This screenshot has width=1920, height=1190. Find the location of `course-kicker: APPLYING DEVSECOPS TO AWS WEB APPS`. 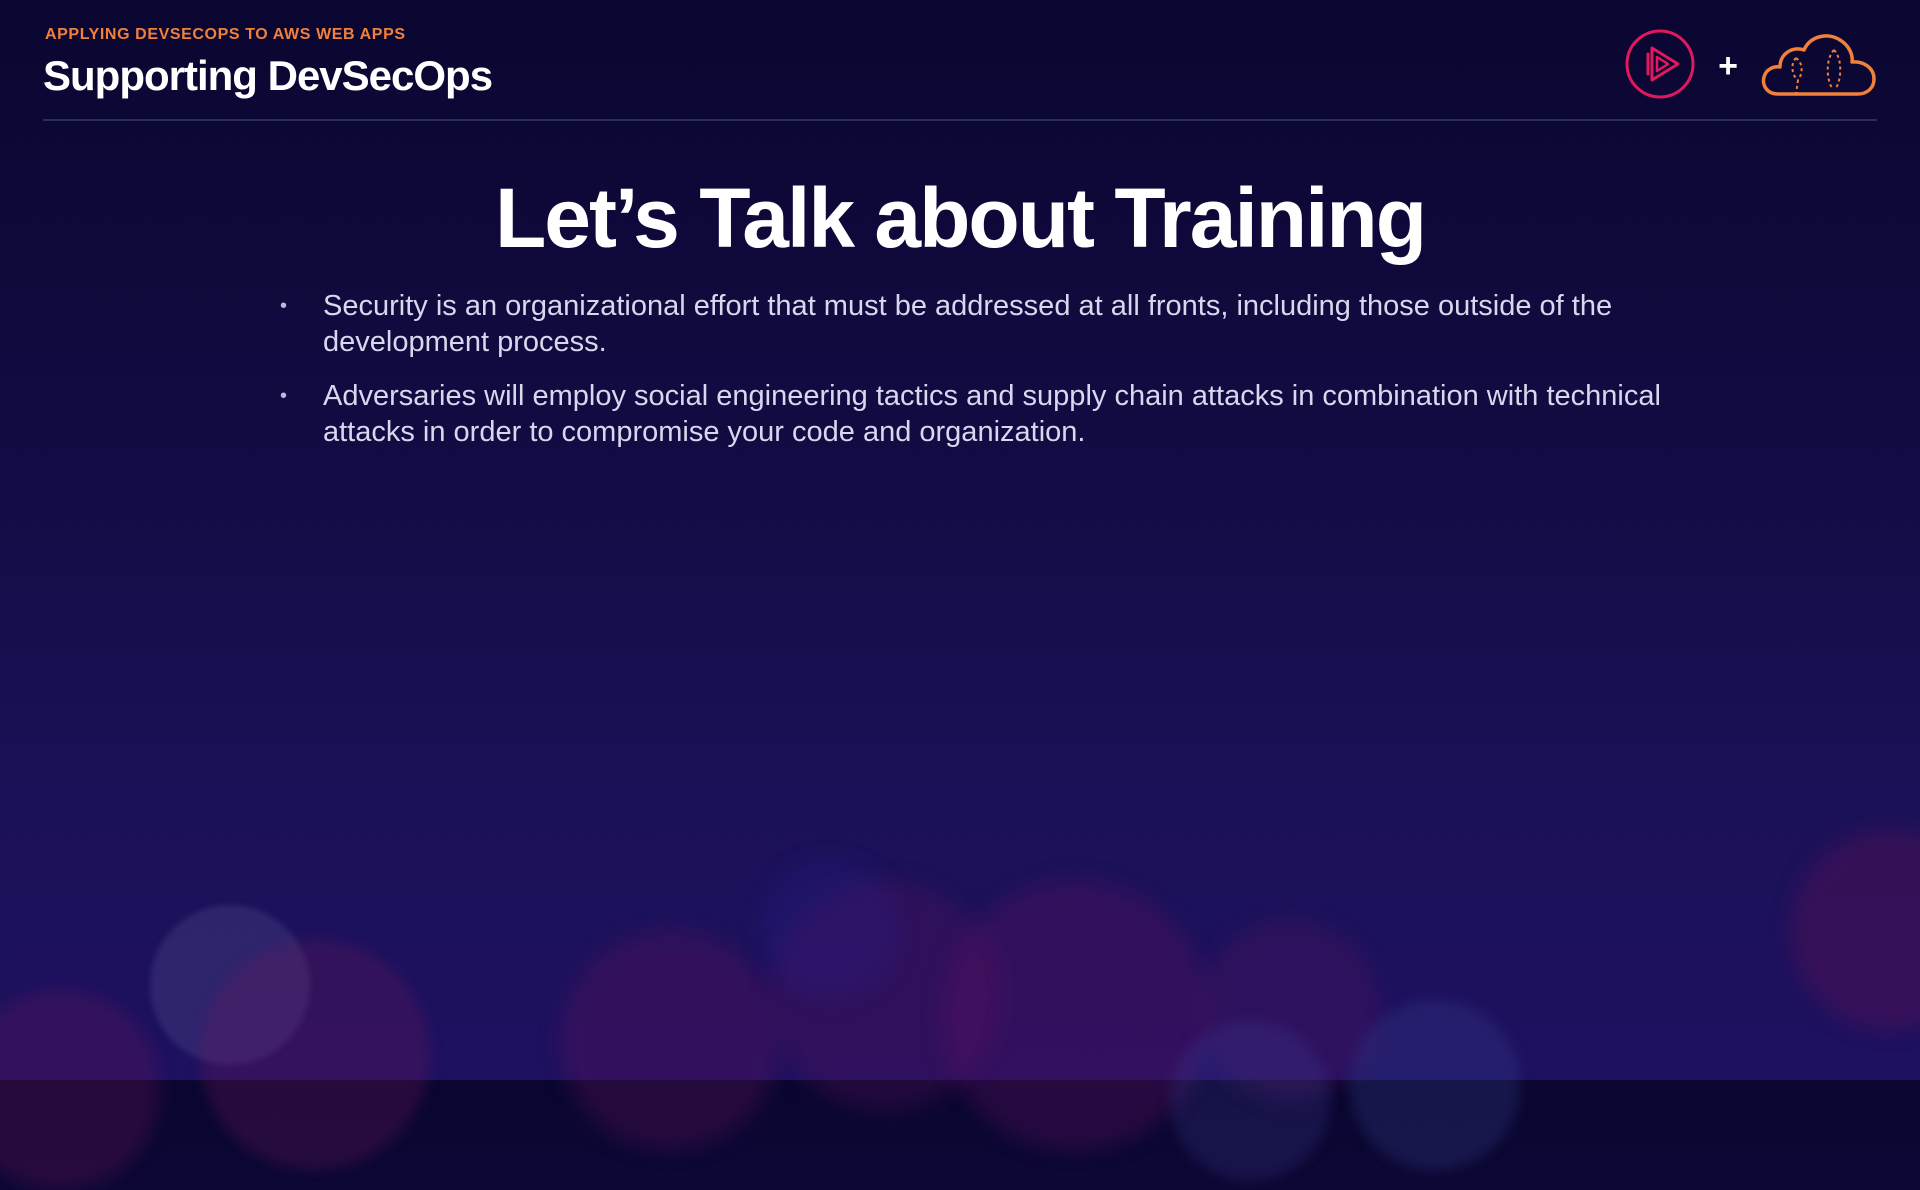

course-kicker: APPLYING DEVSECOPS TO AWS WEB APPS is located at coordinates (225, 34).